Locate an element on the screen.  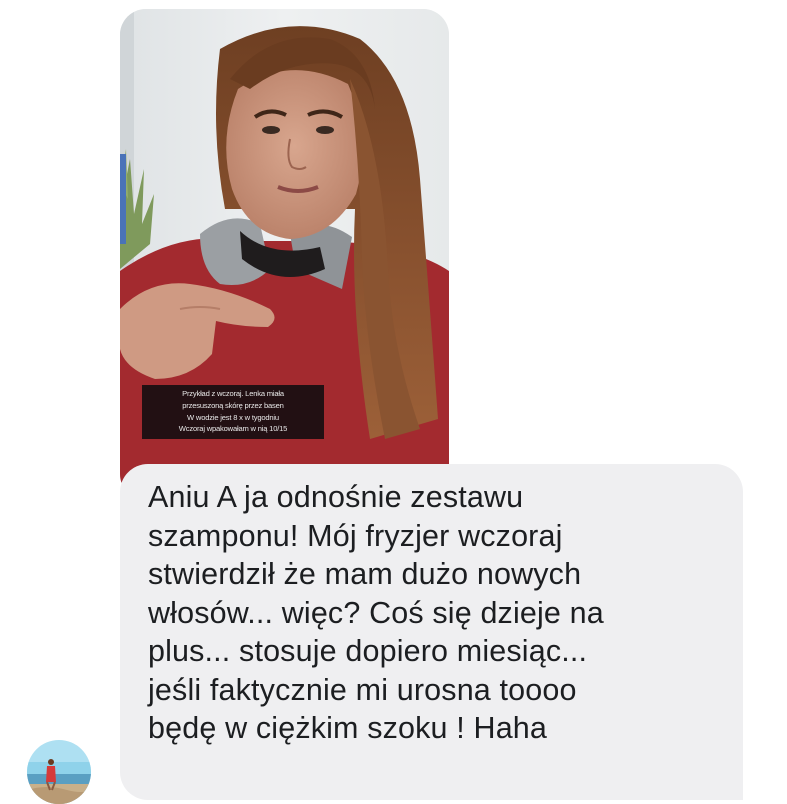
caption-line: przesuszoną skórę przez basen is located at coordinates (233, 405).